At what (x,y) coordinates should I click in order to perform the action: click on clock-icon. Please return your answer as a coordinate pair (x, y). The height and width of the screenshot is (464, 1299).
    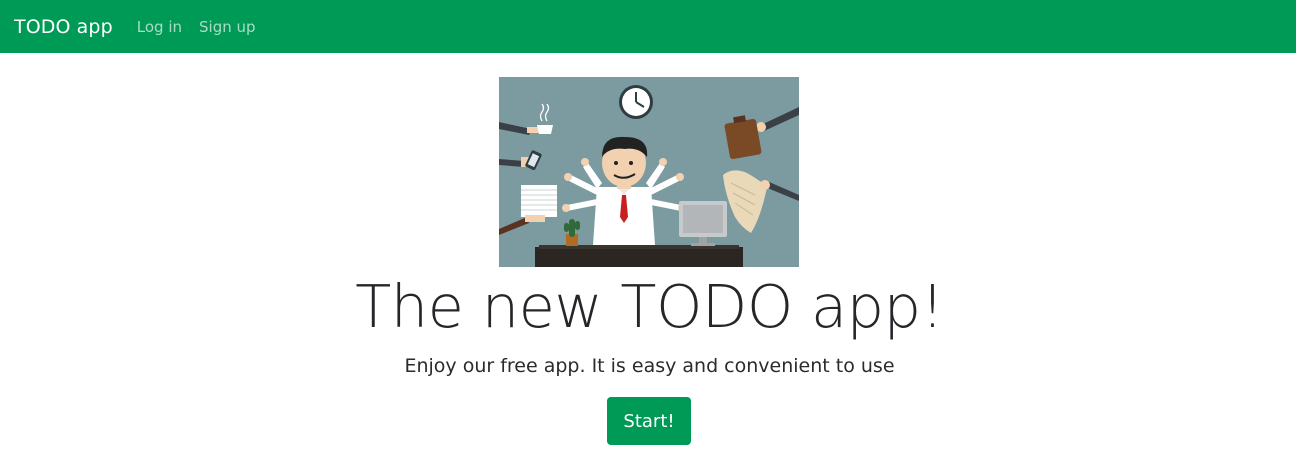
    Looking at the image, I should click on (636, 102).